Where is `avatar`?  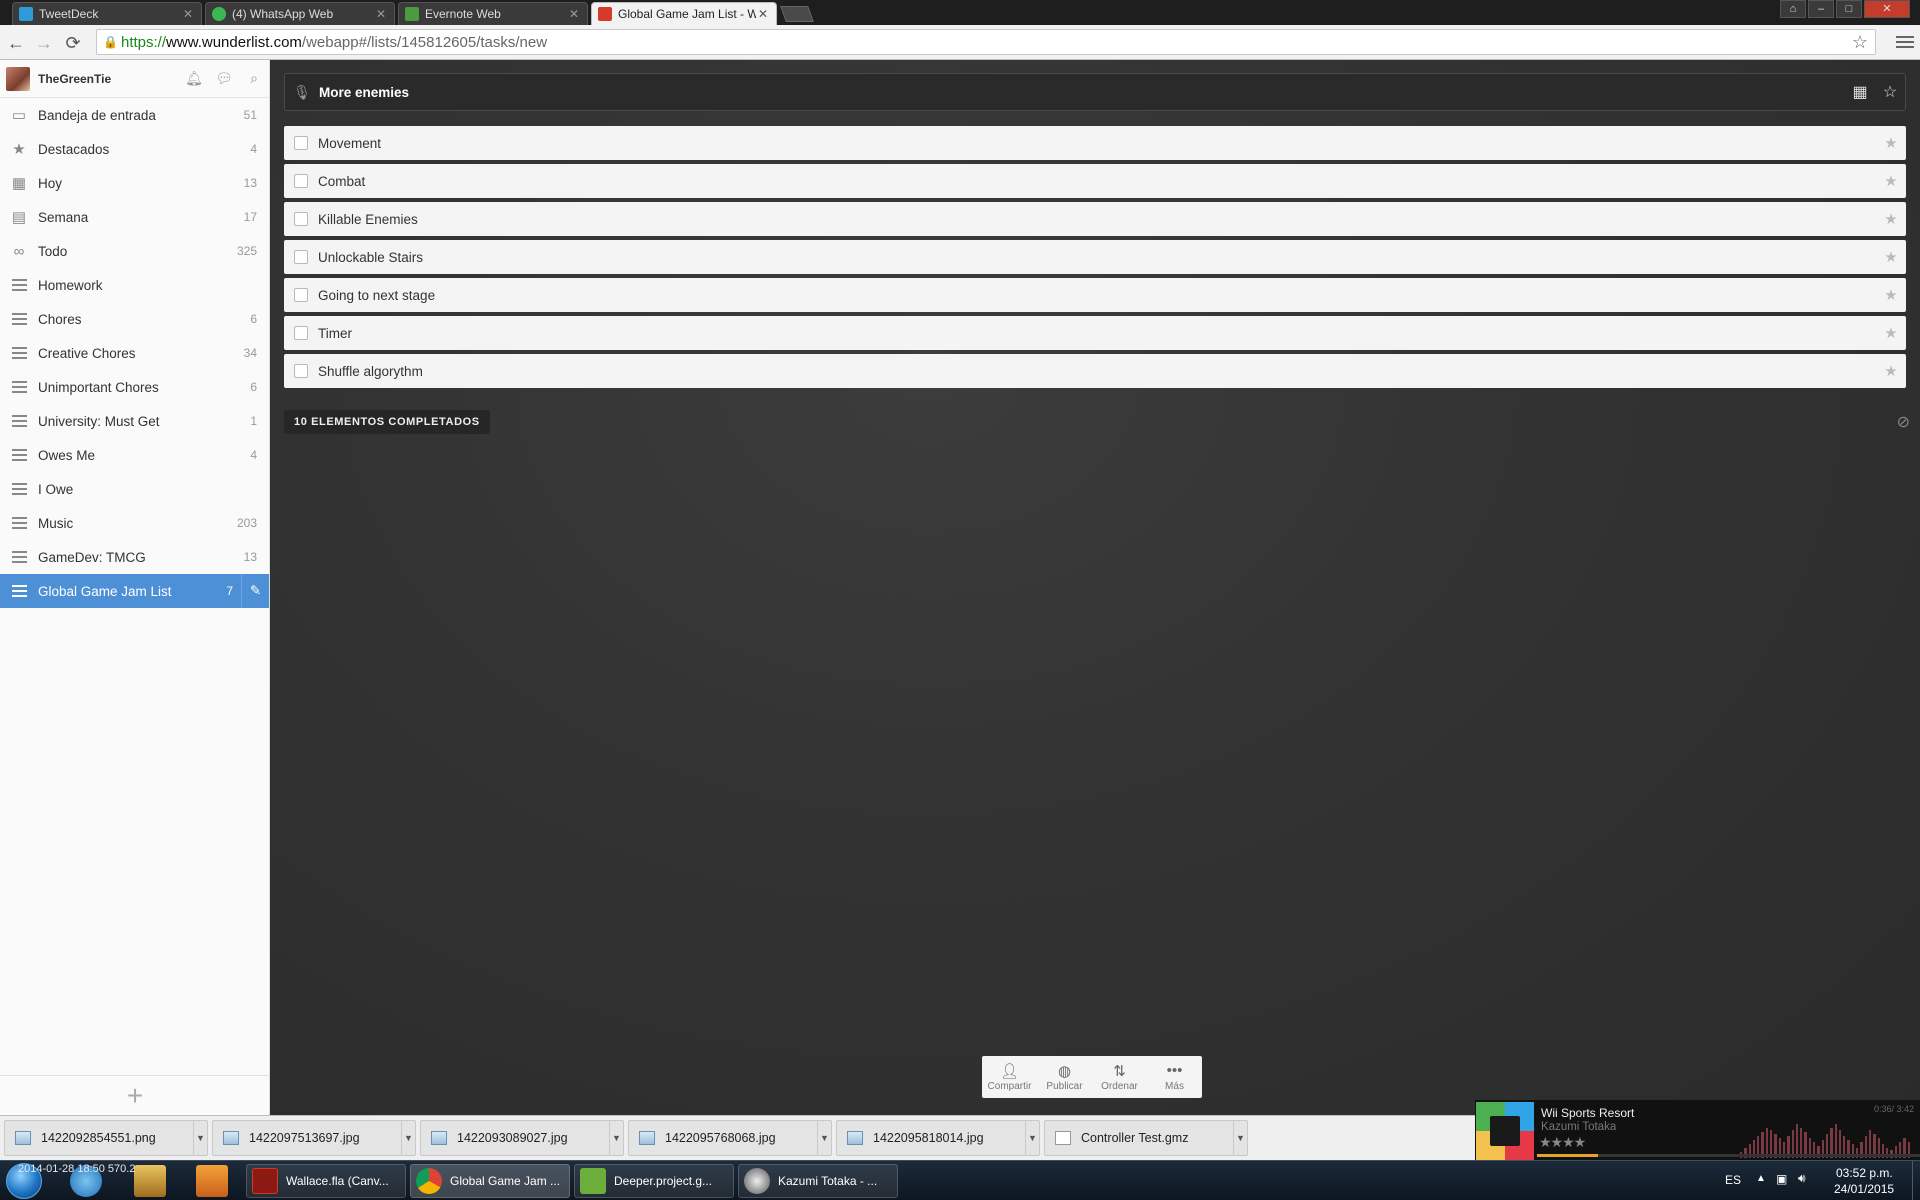
avatar is located at coordinates (18, 78).